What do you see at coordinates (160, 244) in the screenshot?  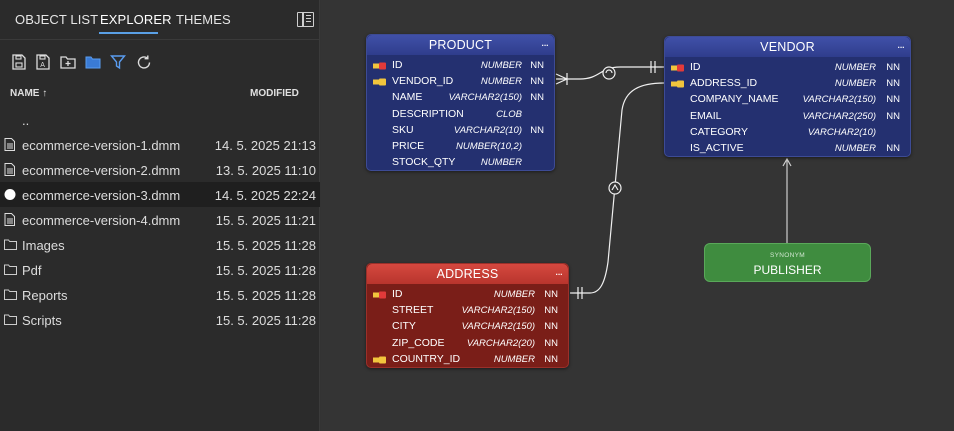 I see `list-item-folder: Images 15. 5. 2025 11:28` at bounding box center [160, 244].